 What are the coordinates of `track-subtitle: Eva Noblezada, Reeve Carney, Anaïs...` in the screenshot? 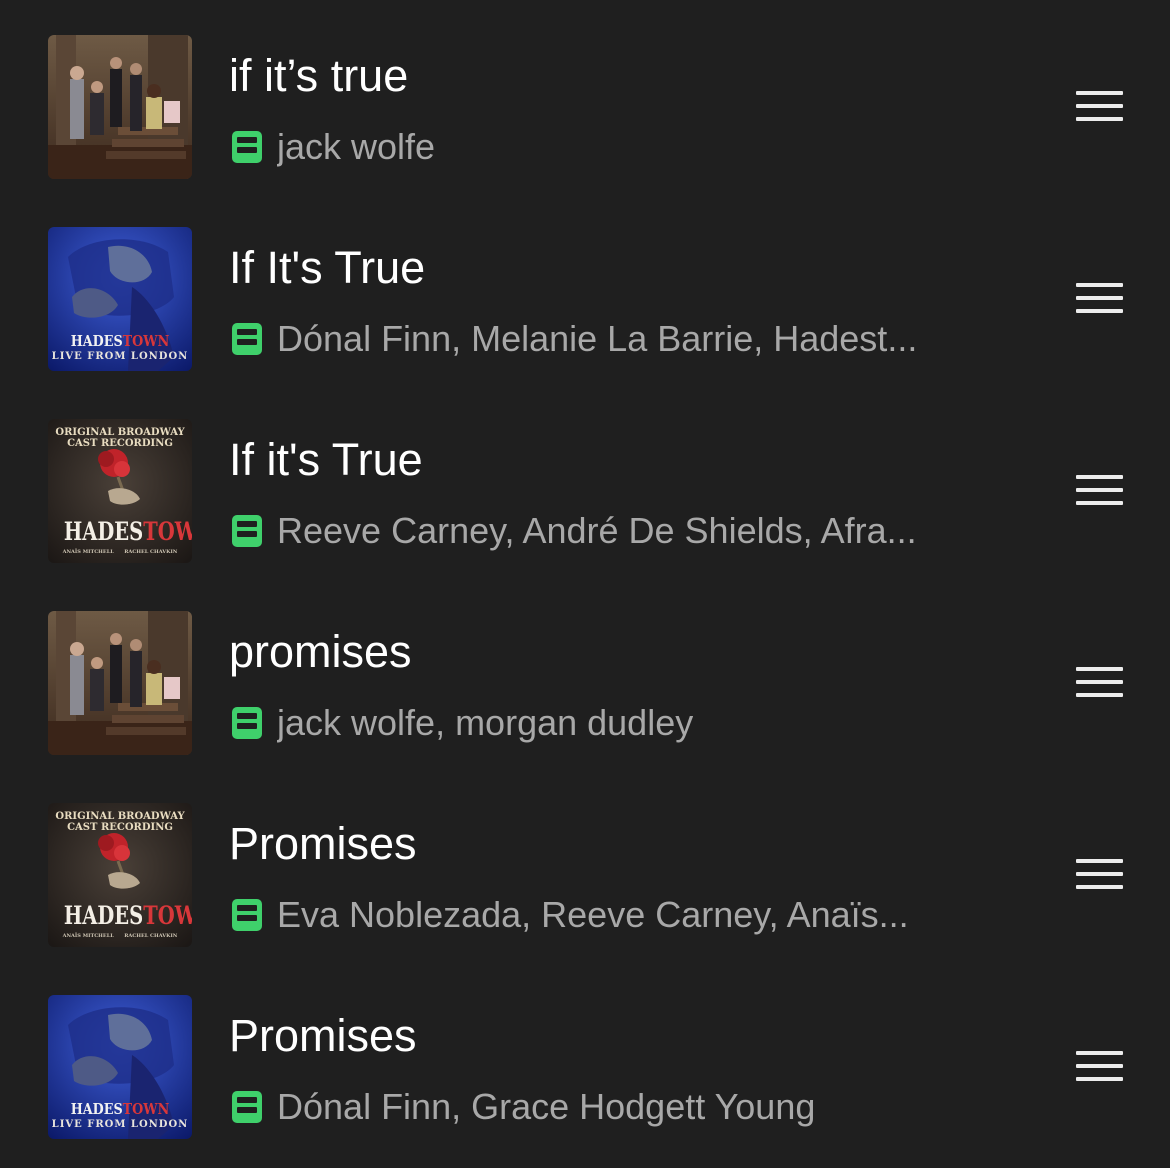 It's located at (599, 915).